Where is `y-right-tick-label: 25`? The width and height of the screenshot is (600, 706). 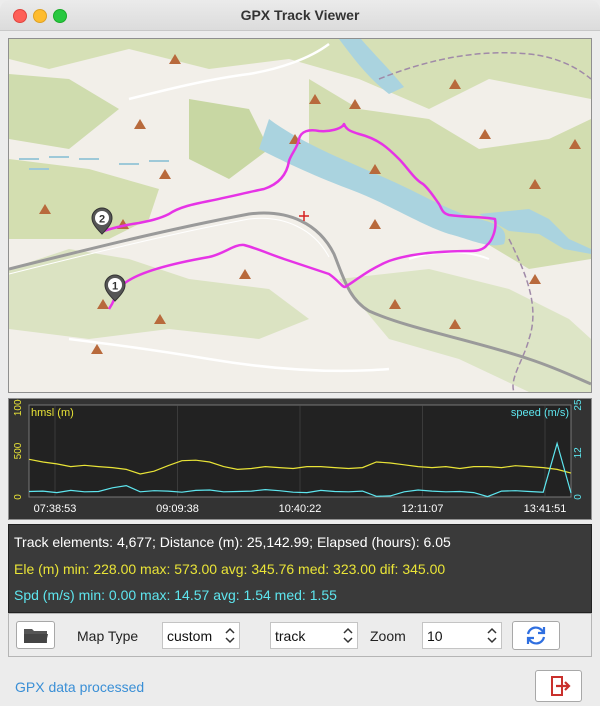
y-right-tick-label: 25 is located at coordinates (578, 405).